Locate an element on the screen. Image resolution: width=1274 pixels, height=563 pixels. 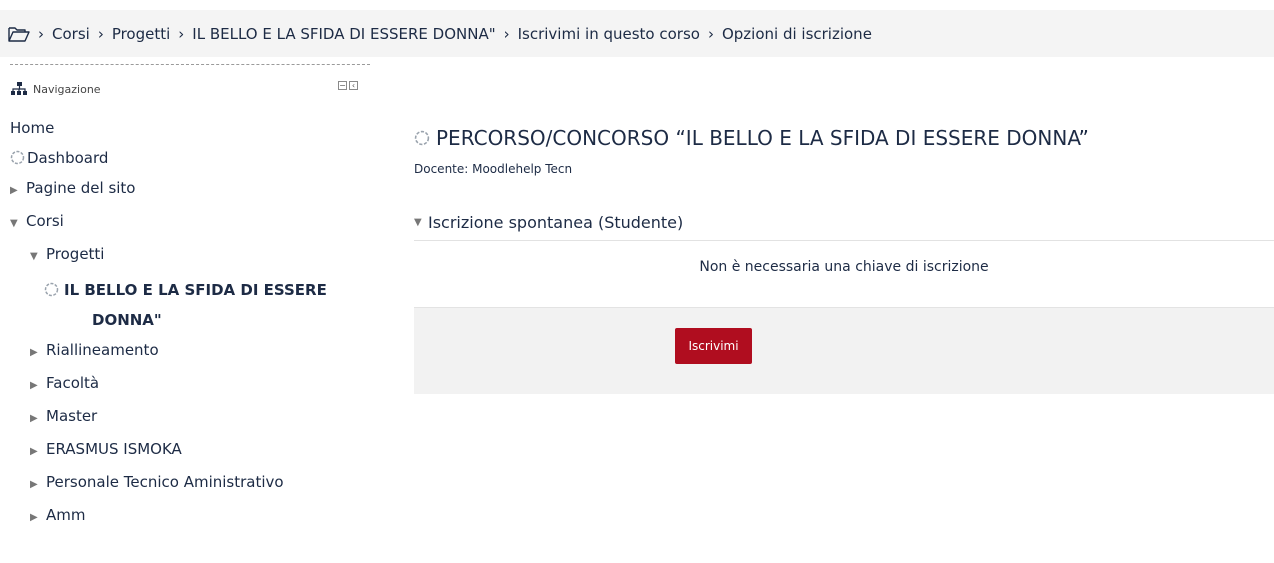
teacher-line: Docente: Moodlehelp Tecn is located at coordinates (493, 169).